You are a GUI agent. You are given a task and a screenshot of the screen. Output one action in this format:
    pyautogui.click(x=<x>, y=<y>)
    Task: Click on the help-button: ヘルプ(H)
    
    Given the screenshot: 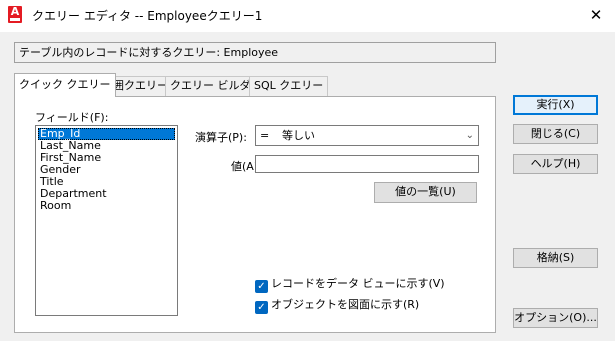 What is the action you would take?
    pyautogui.click(x=555, y=164)
    